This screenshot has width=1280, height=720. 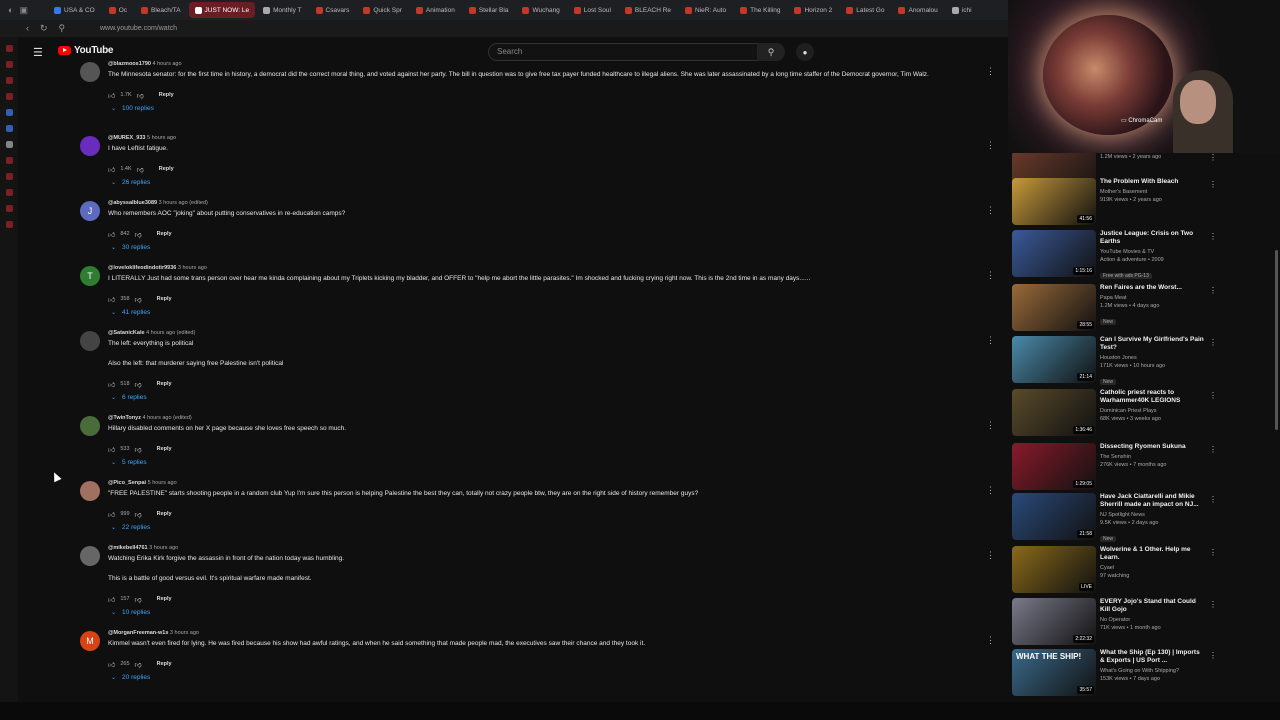 What do you see at coordinates (1152, 620) in the screenshot?
I see `channel-name: No Operator` at bounding box center [1152, 620].